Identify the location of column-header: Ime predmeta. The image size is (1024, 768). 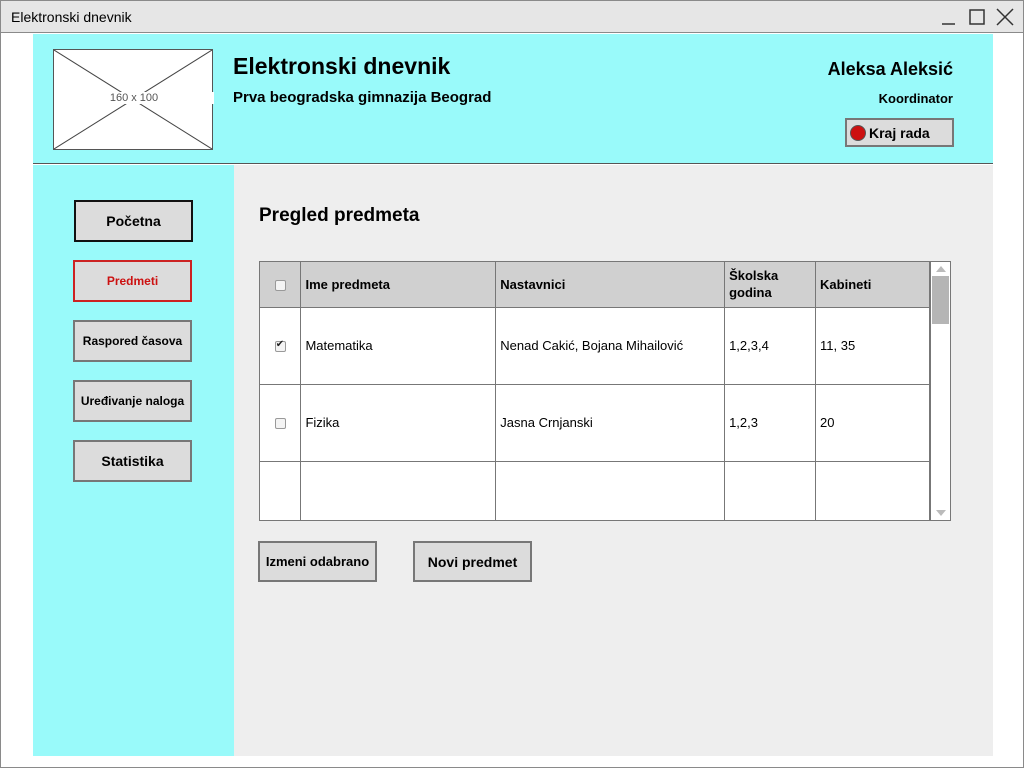
(398, 285).